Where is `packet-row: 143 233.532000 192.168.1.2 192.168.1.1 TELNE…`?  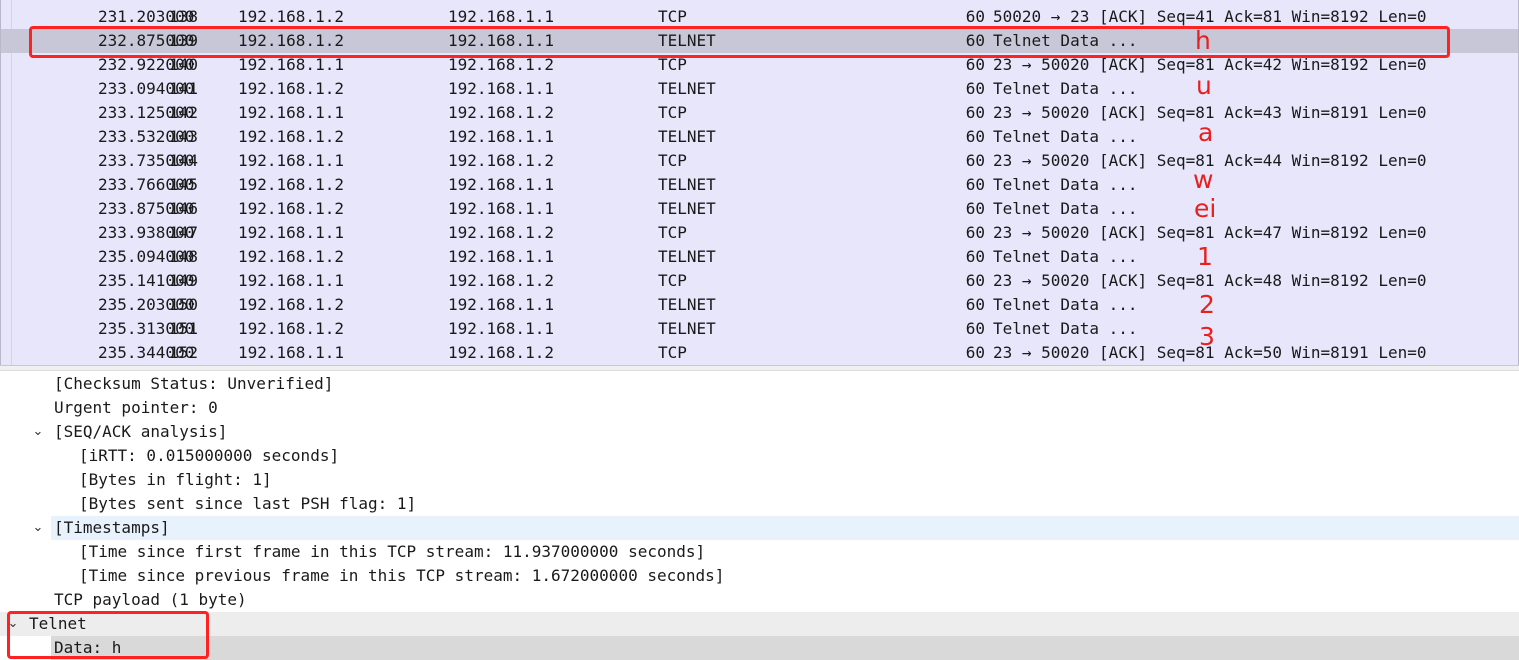 packet-row: 143 233.532000 192.168.1.2 192.168.1.1 TELNE… is located at coordinates (759, 137).